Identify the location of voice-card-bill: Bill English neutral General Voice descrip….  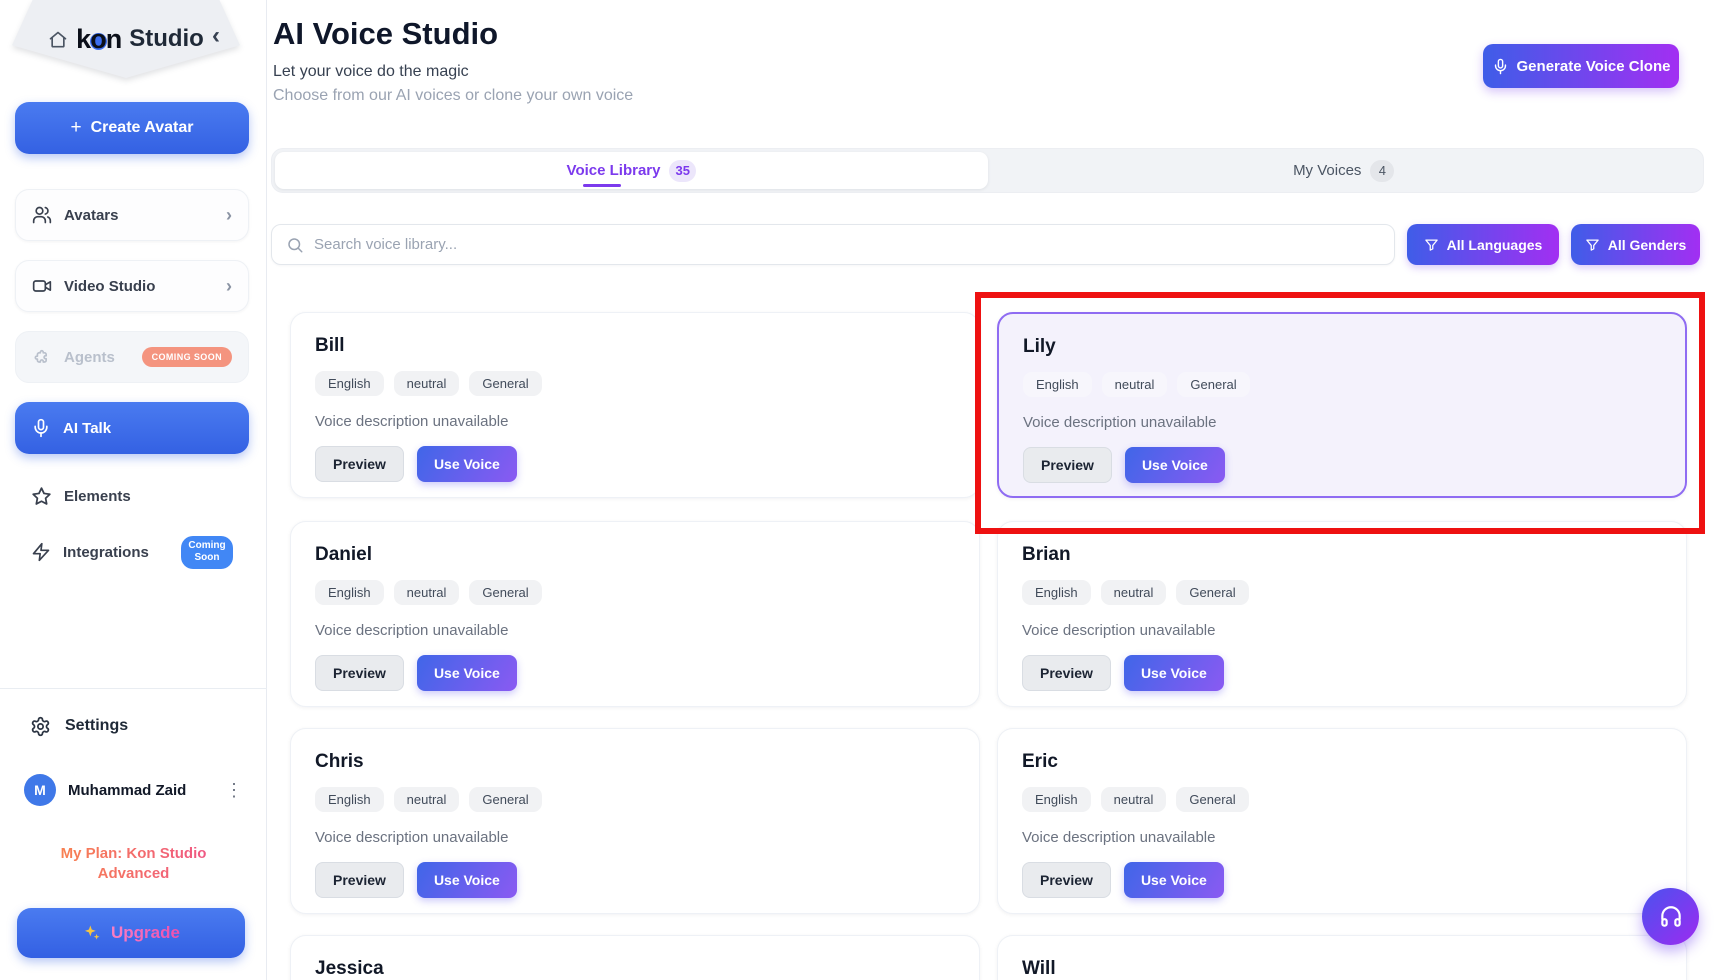
(635, 405).